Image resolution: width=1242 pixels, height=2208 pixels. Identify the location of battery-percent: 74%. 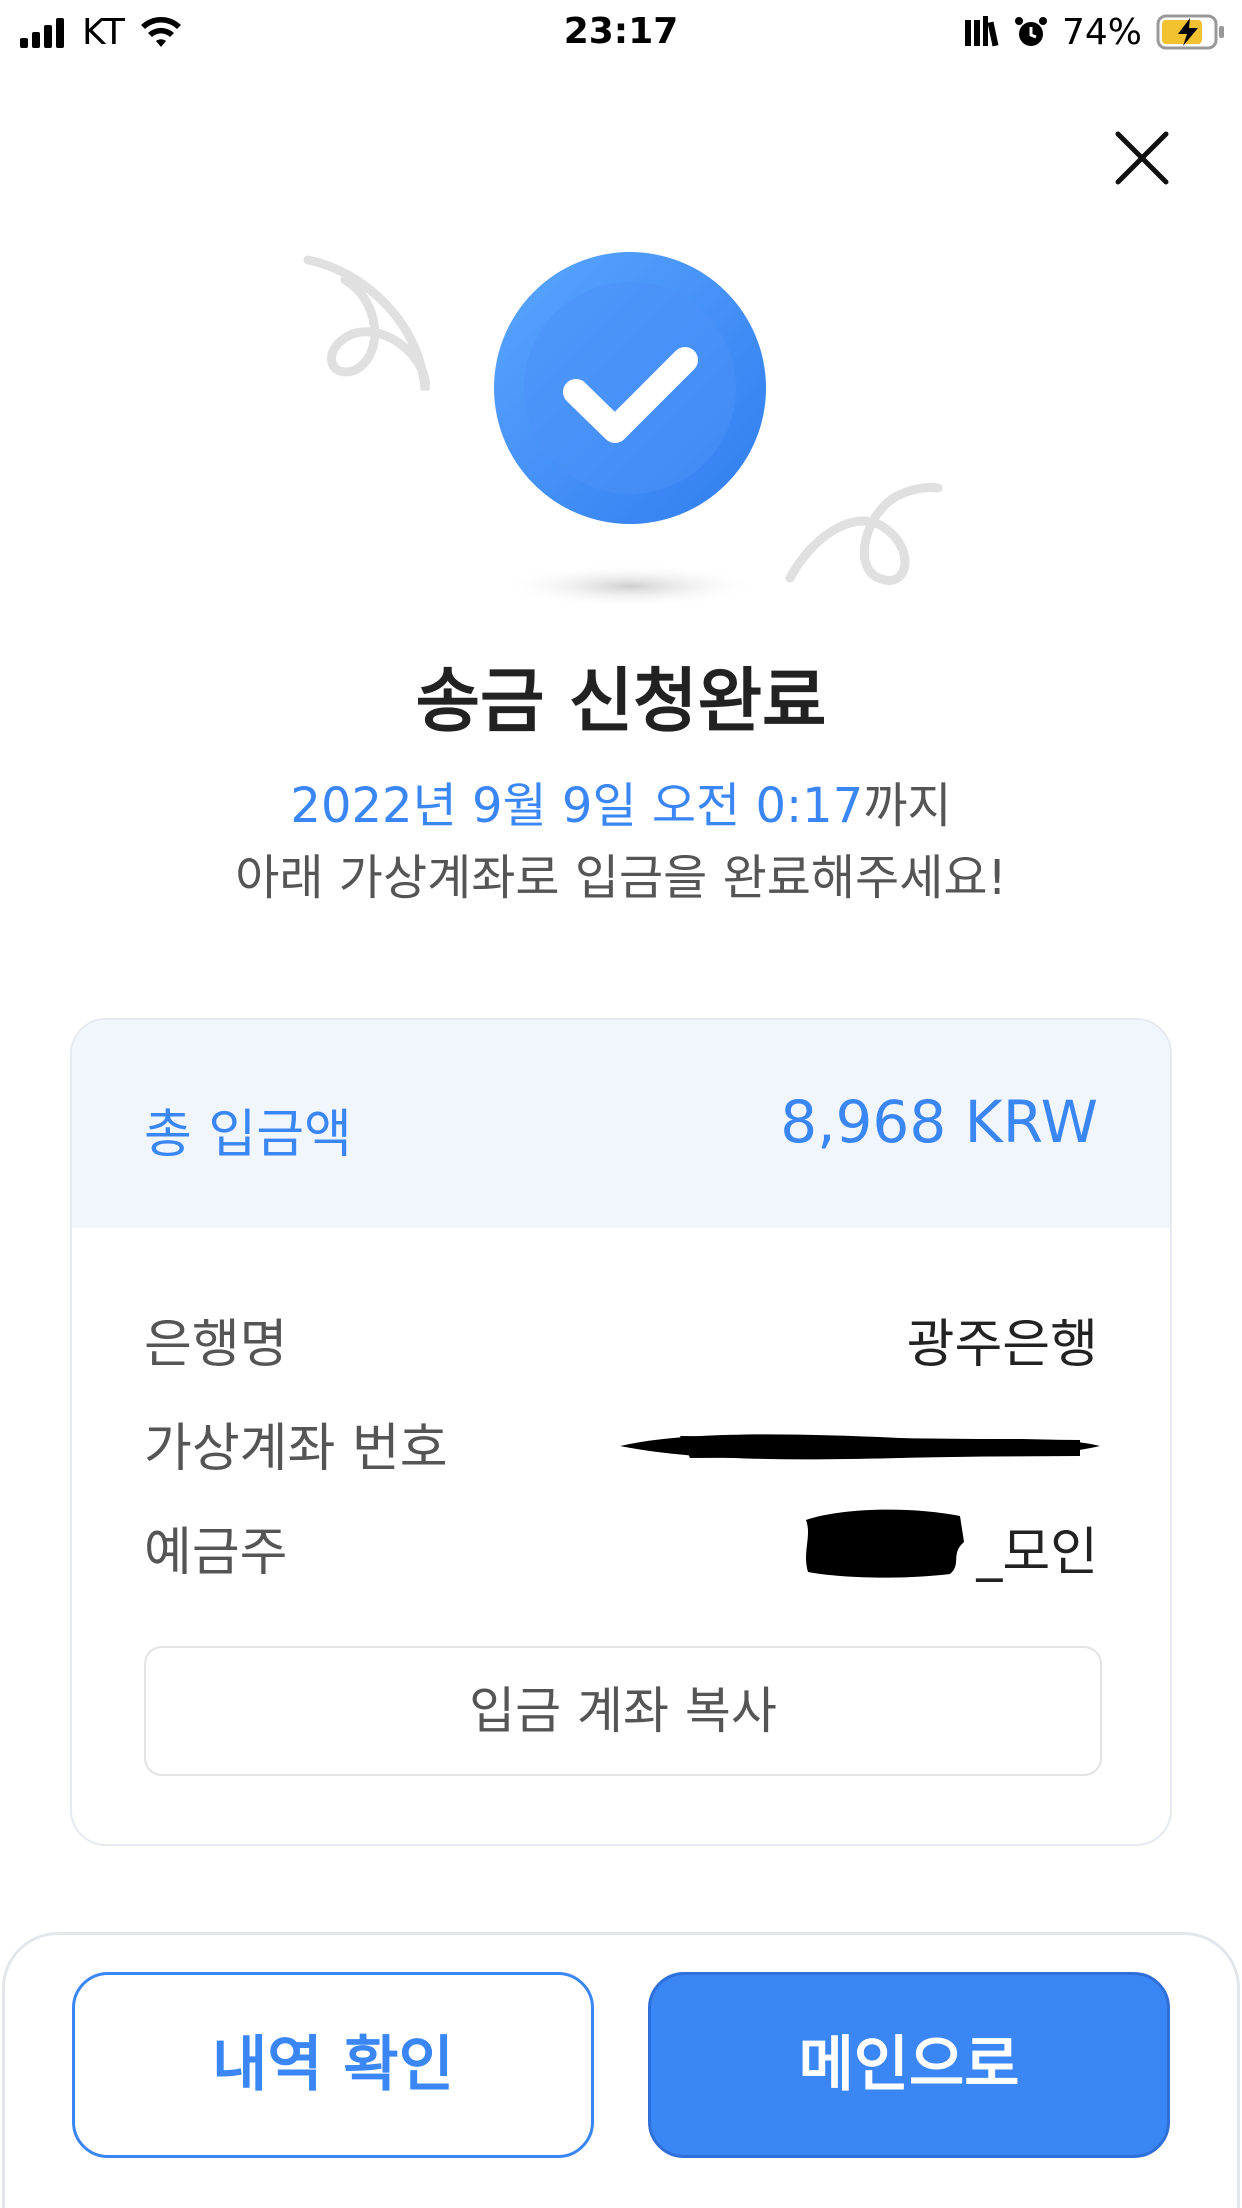
(1101, 32).